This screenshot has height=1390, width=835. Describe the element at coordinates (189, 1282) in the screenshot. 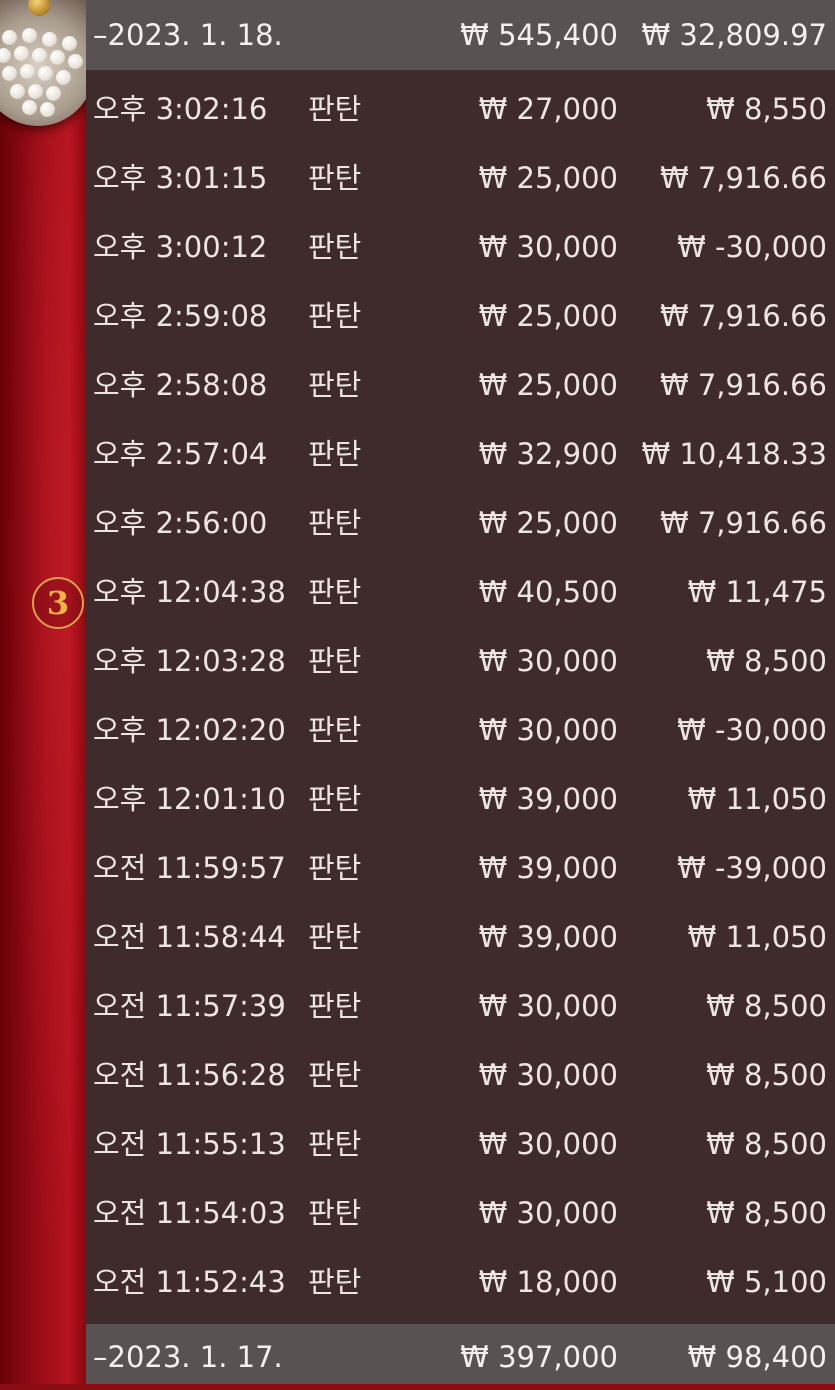

I see `row-time: 오전 11:52:43` at that location.